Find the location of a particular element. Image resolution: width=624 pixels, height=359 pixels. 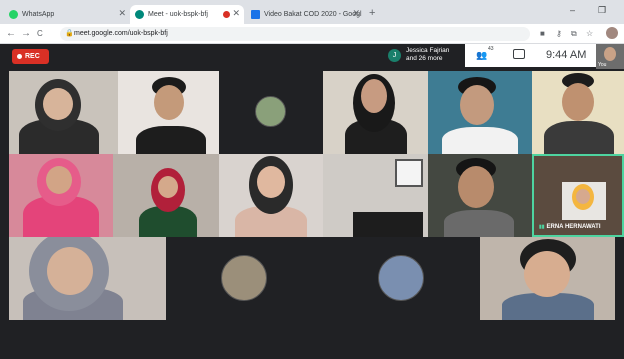

participant-chip: J Jessica Fajrian and 26 more is located at coordinates (424, 55).